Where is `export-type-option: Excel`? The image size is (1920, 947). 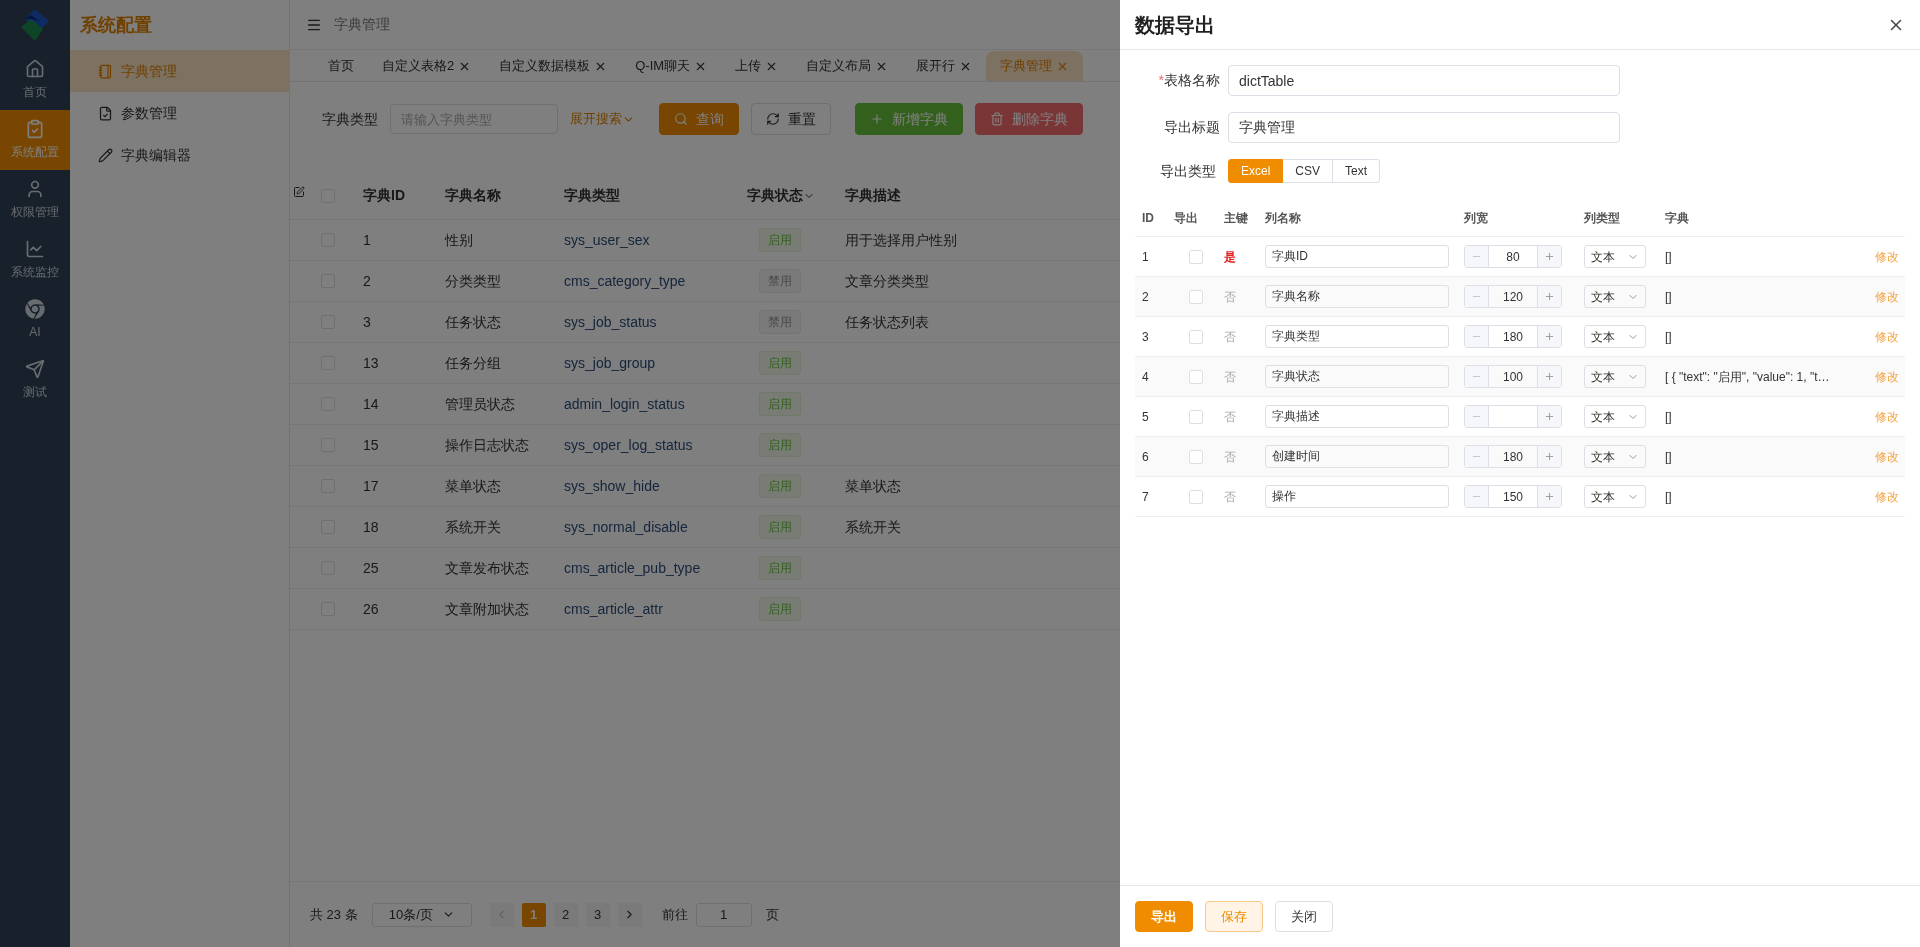 export-type-option: Excel is located at coordinates (1256, 171).